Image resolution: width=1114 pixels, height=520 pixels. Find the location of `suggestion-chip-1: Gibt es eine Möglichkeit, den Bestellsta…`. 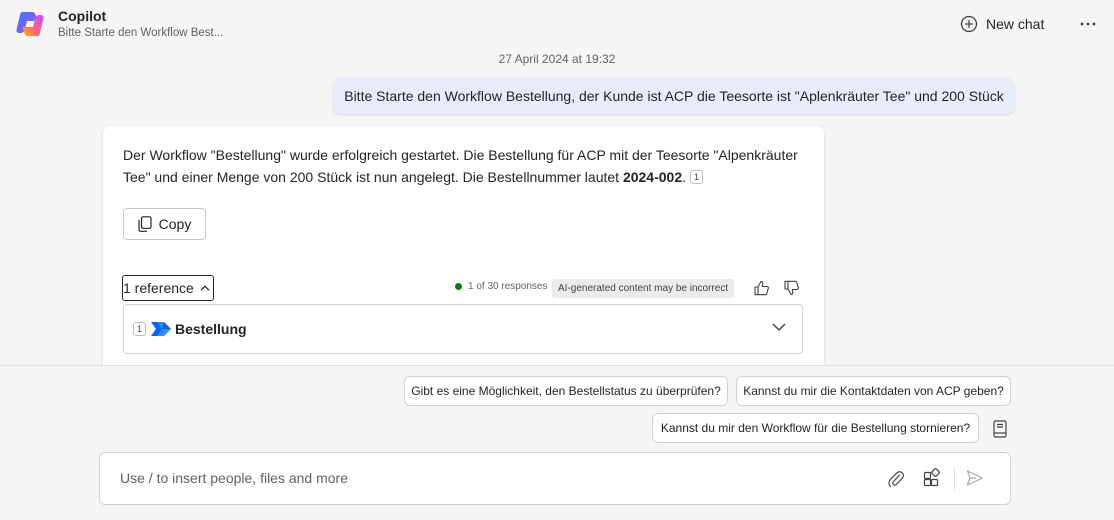

suggestion-chip-1: Gibt es eine Möglichkeit, den Bestellsta… is located at coordinates (566, 391).